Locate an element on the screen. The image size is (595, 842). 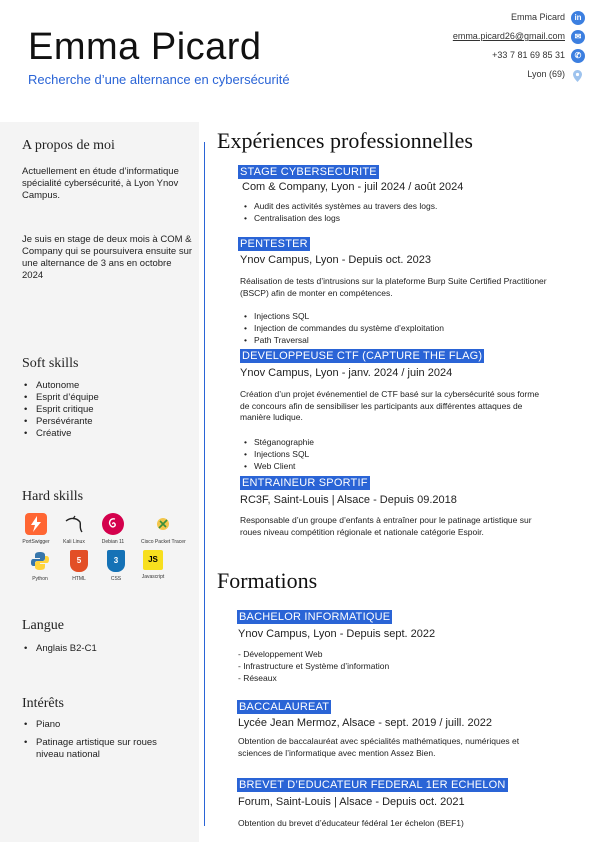
email-link: emma.picard26@gmail.com is located at coordinates (509, 38).